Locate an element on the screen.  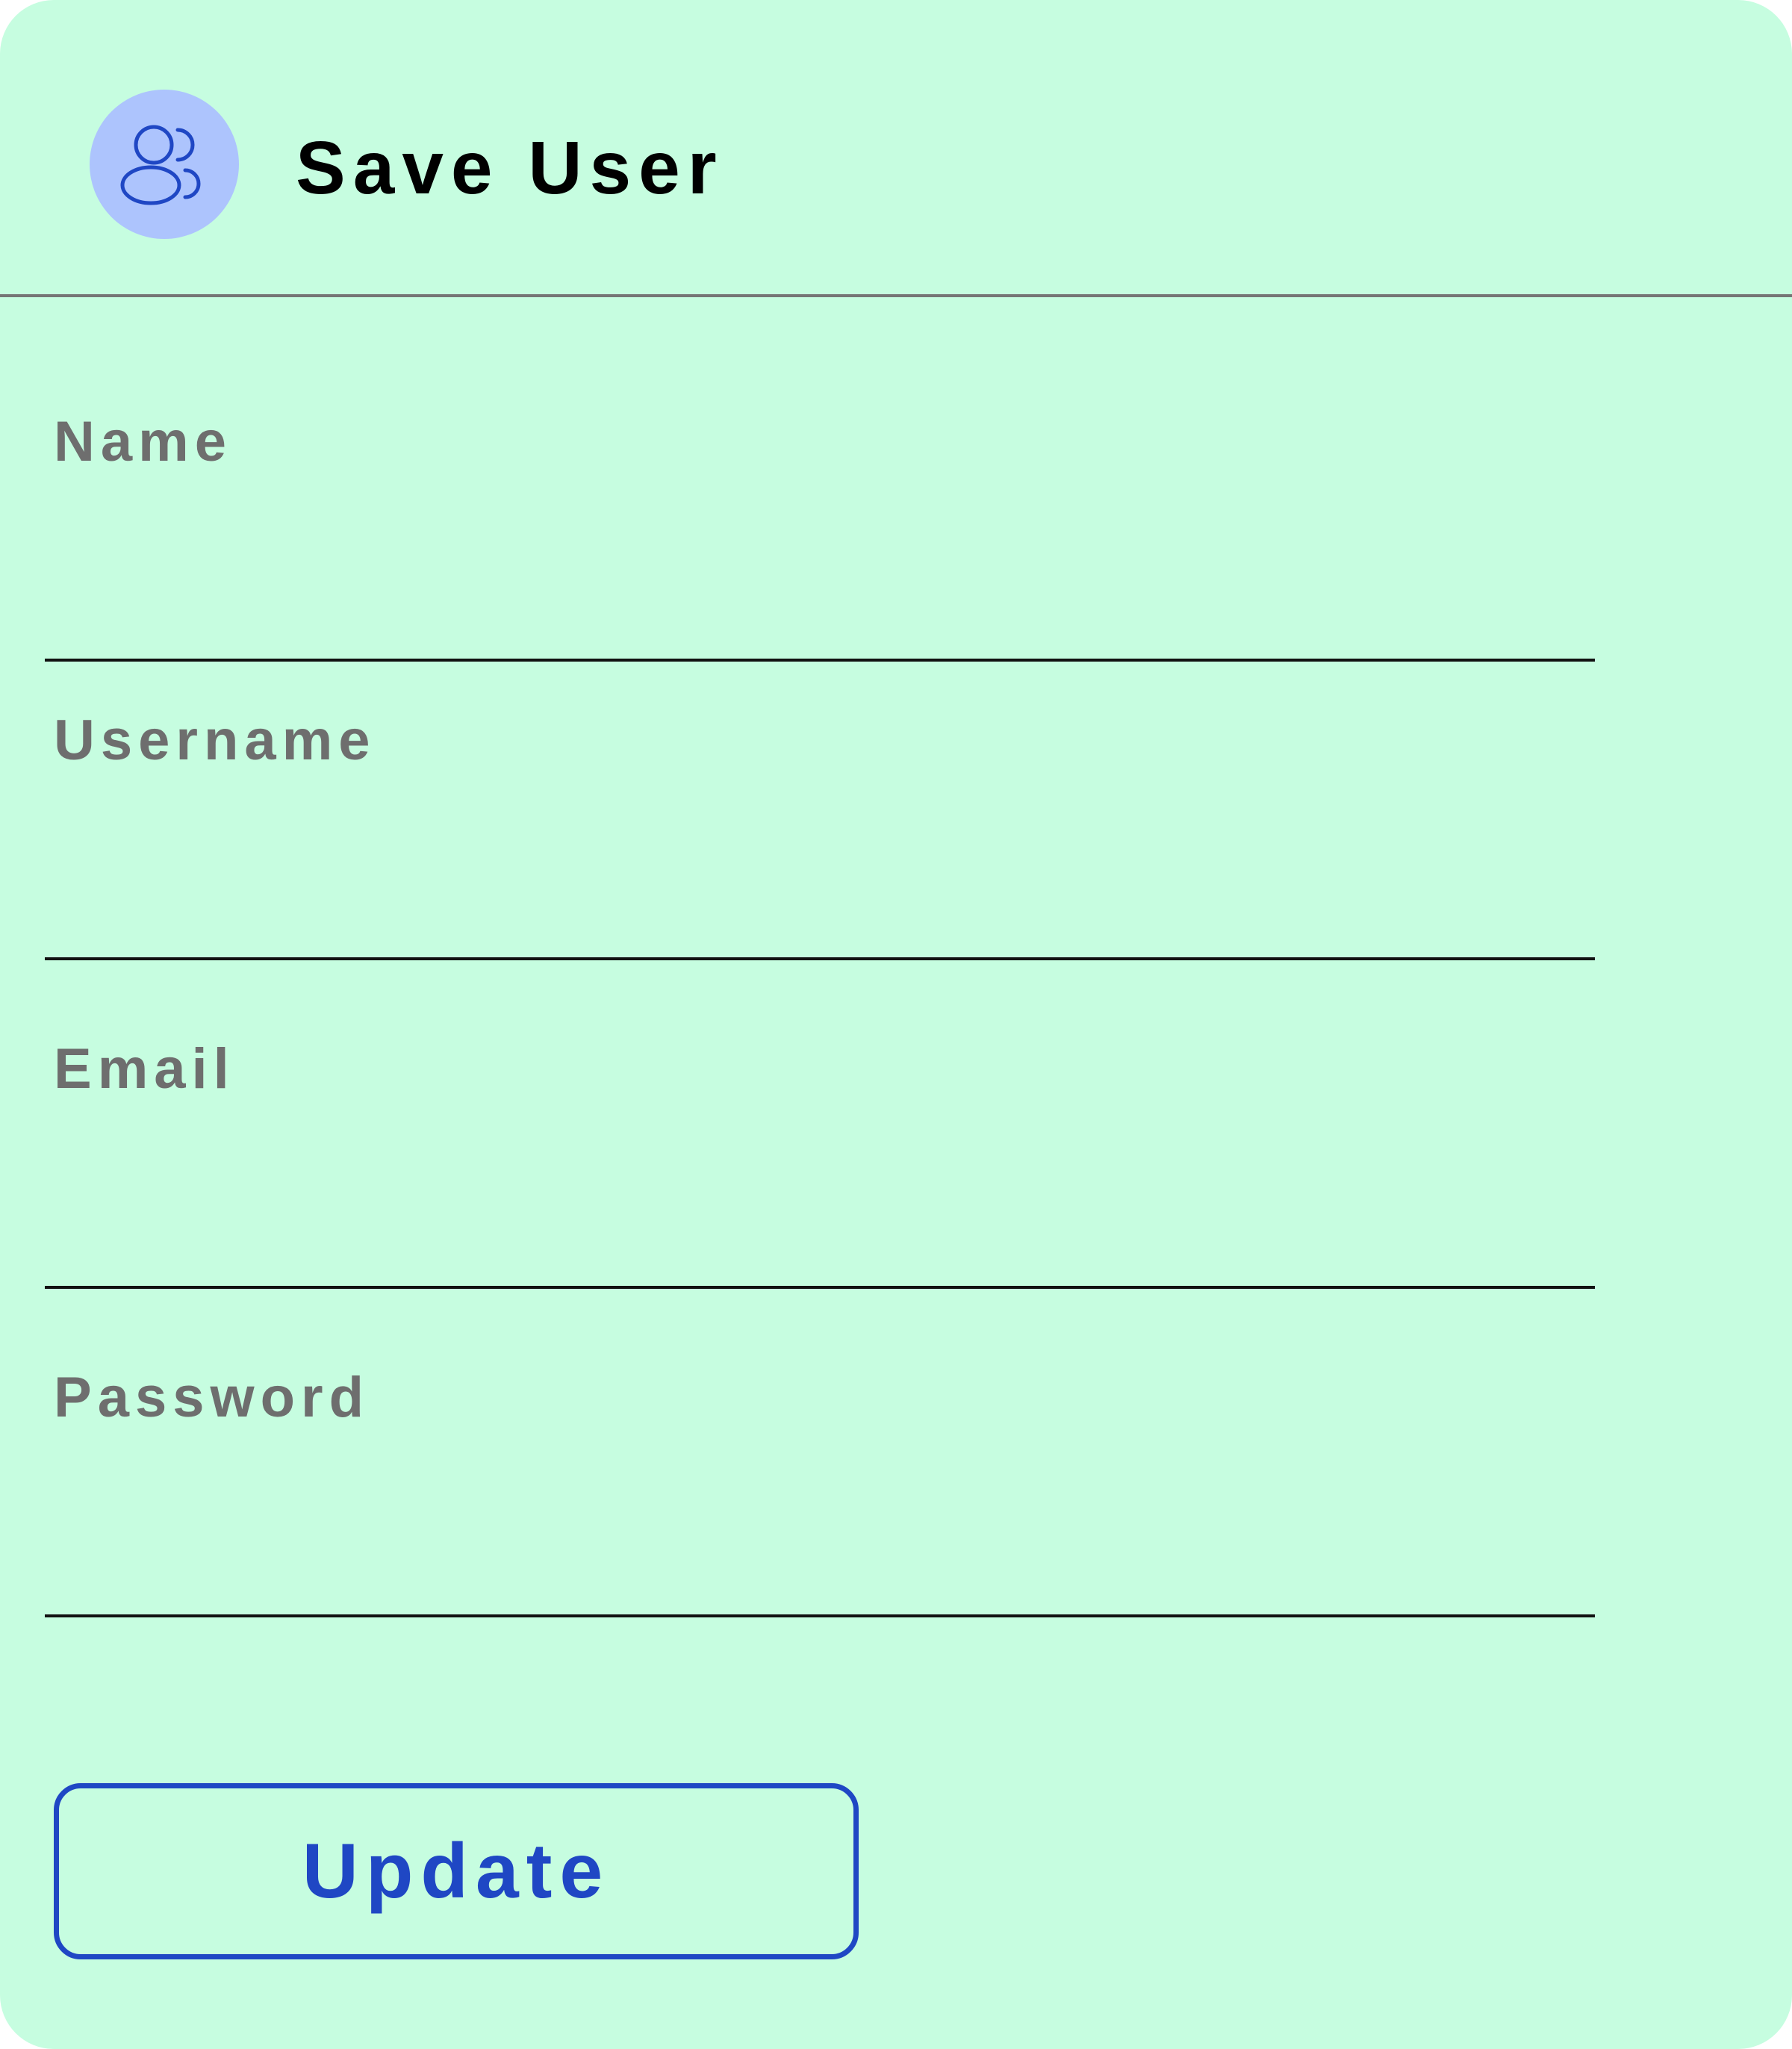
name-label: Name is located at coordinates (143, 442).